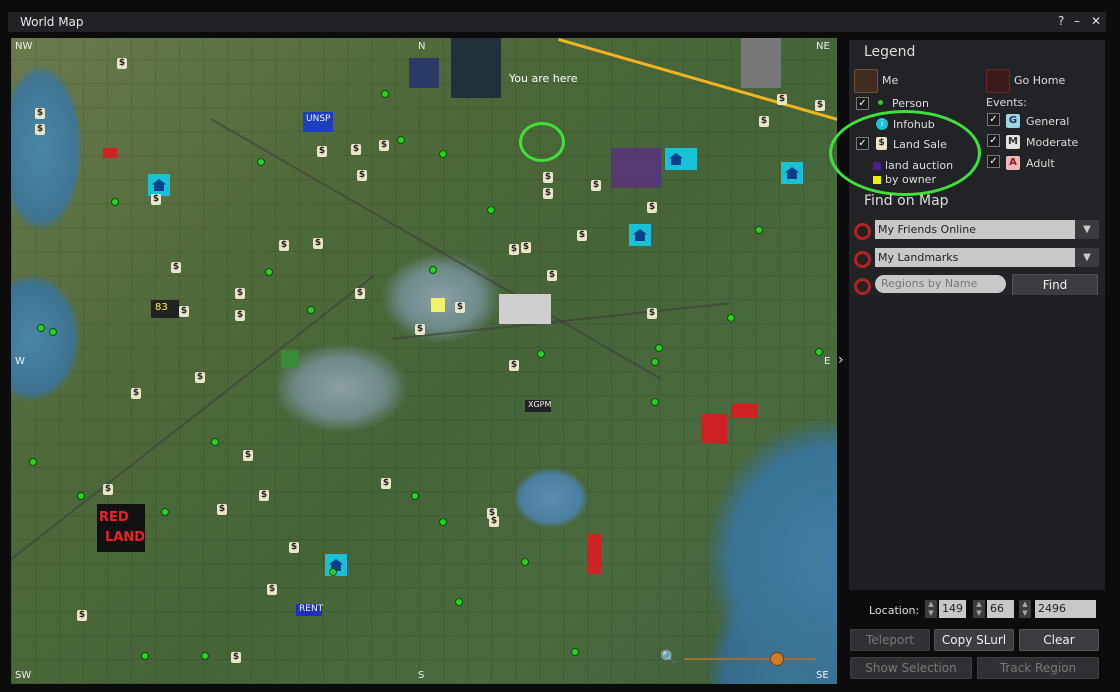 The height and width of the screenshot is (692, 1120). Describe the element at coordinates (862, 103) in the screenshot. I see `person-checkbox: ✓` at that location.